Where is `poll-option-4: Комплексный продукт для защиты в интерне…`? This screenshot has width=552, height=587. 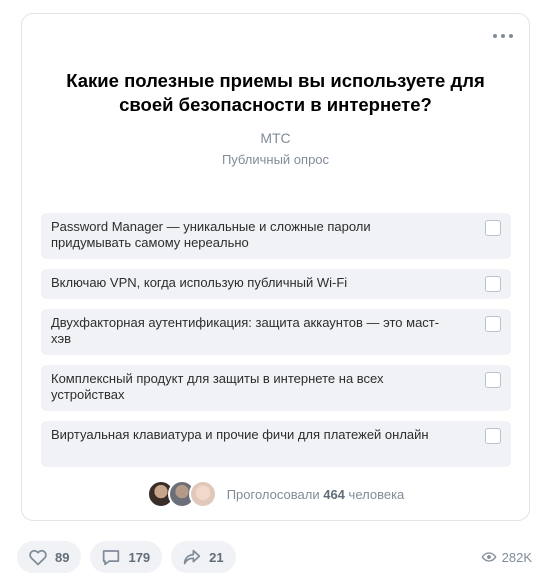 poll-option-4: Комплексный продукт для защиты в интерне… is located at coordinates (276, 388).